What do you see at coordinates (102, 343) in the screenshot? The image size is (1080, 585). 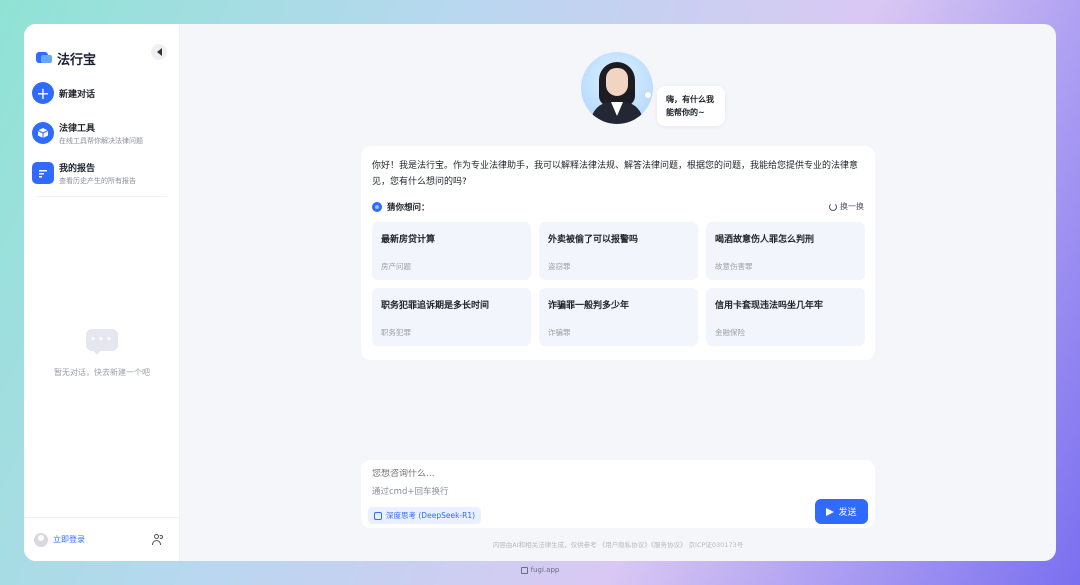 I see `chat-bubble-icon: •••` at bounding box center [102, 343].